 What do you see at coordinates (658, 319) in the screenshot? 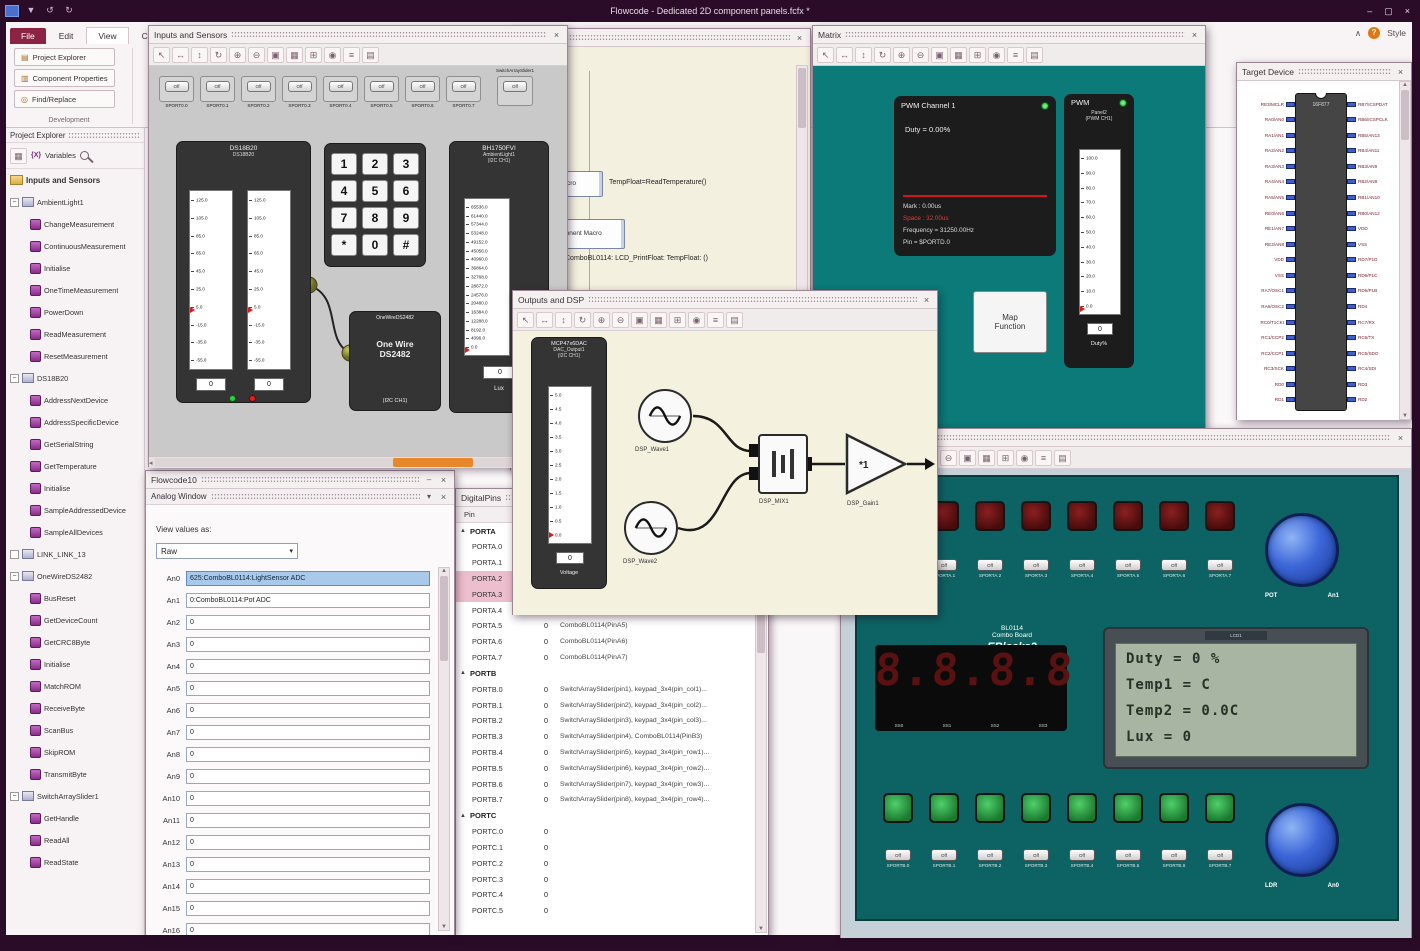
I see `grid-icon: ▦` at bounding box center [658, 319].